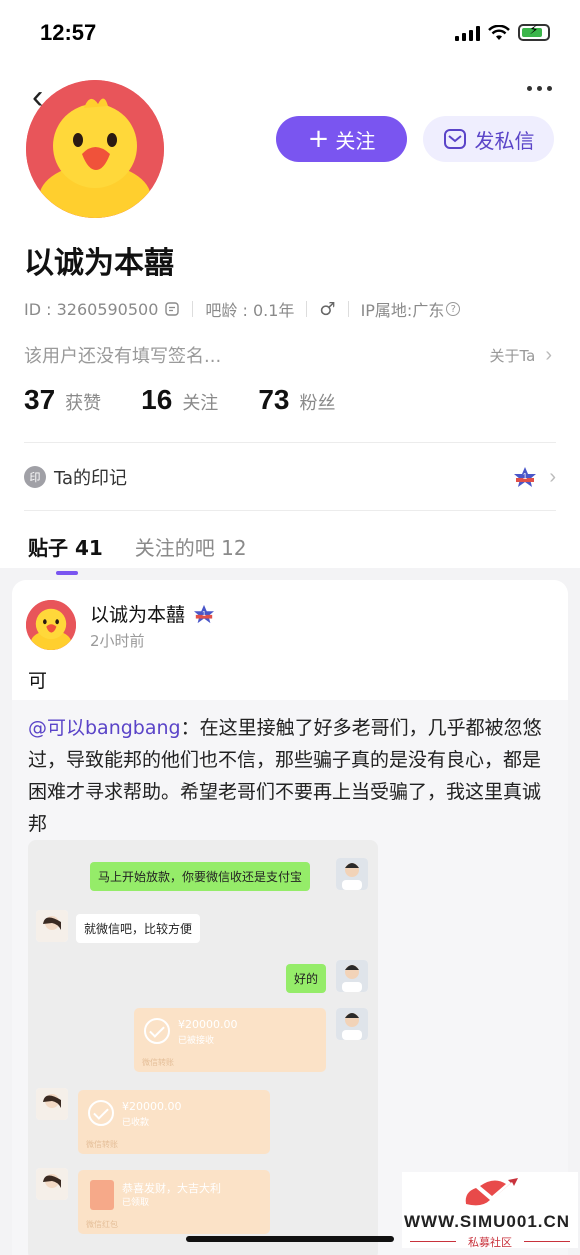 The height and width of the screenshot is (1255, 580). Describe the element at coordinates (65, 553) in the screenshot. I see `tab-posts: 贴子 41` at that location.